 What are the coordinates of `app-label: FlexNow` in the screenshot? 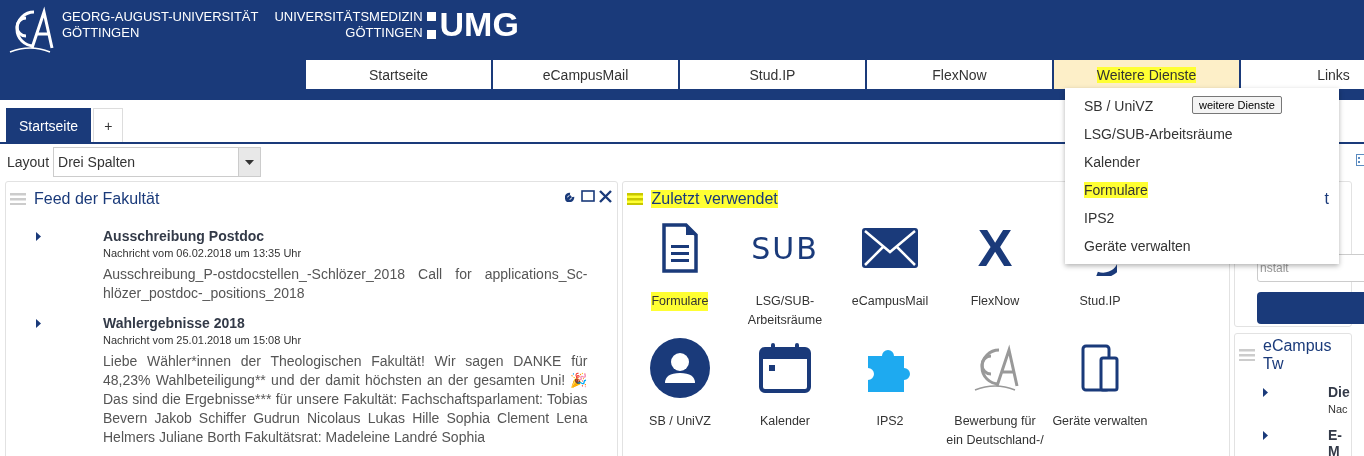 It's located at (995, 301).